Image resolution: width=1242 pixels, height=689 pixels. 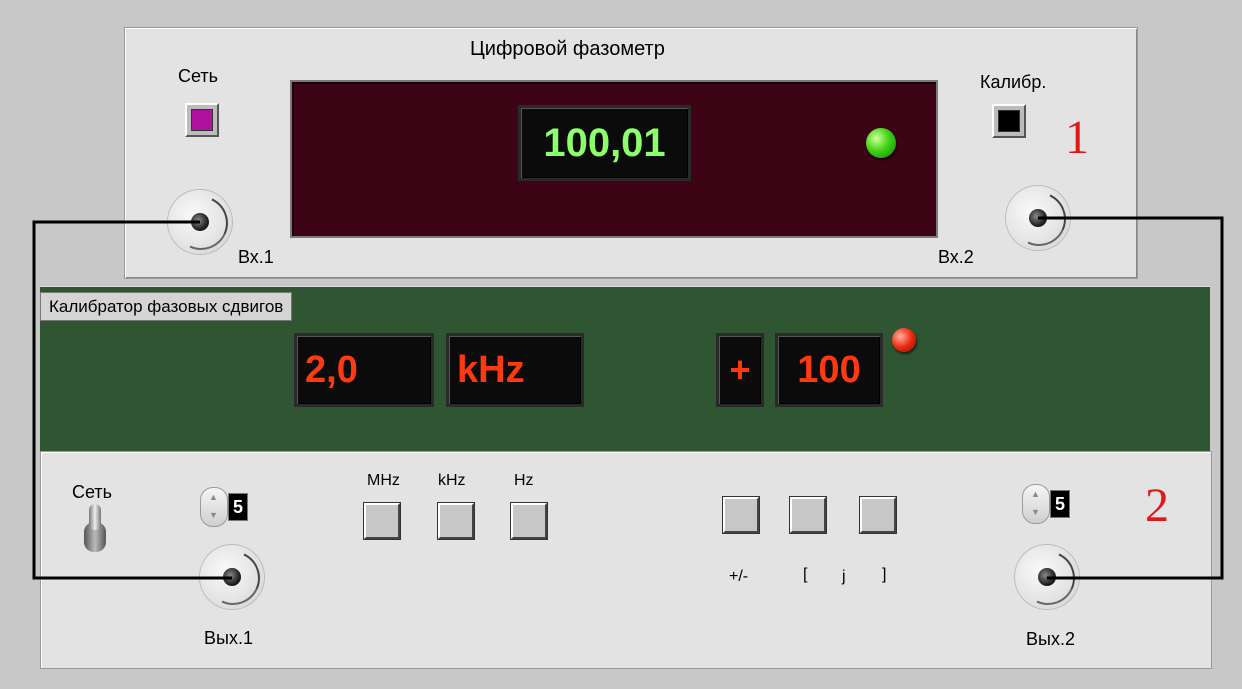 What do you see at coordinates (132, 400) in the screenshot?
I see `wire-in1-out1` at bounding box center [132, 400].